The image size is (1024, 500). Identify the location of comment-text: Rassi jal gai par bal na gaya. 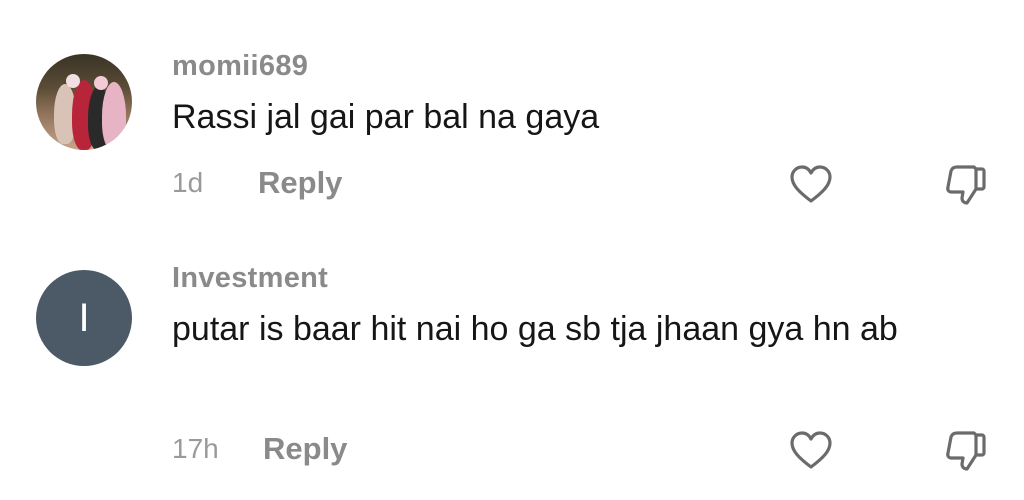
(386, 117).